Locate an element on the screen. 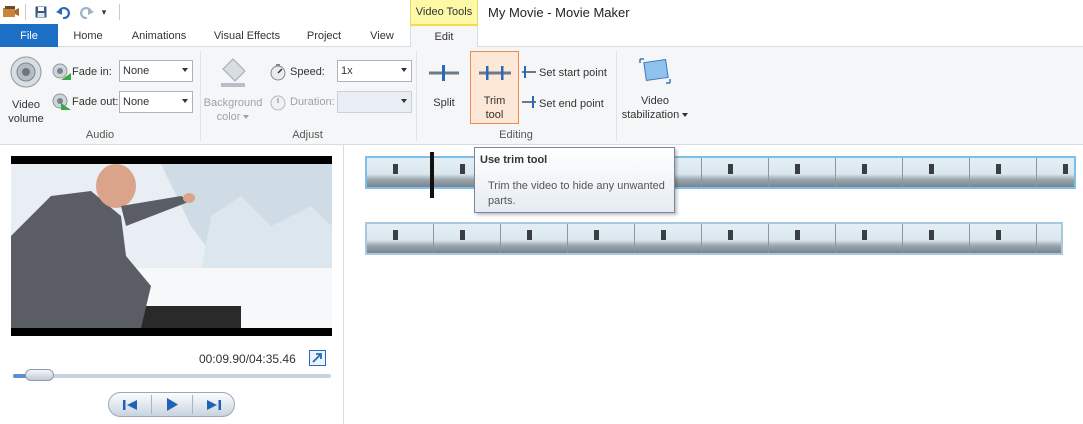 The height and width of the screenshot is (424, 1083). redo-icon is located at coordinates (87, 12).